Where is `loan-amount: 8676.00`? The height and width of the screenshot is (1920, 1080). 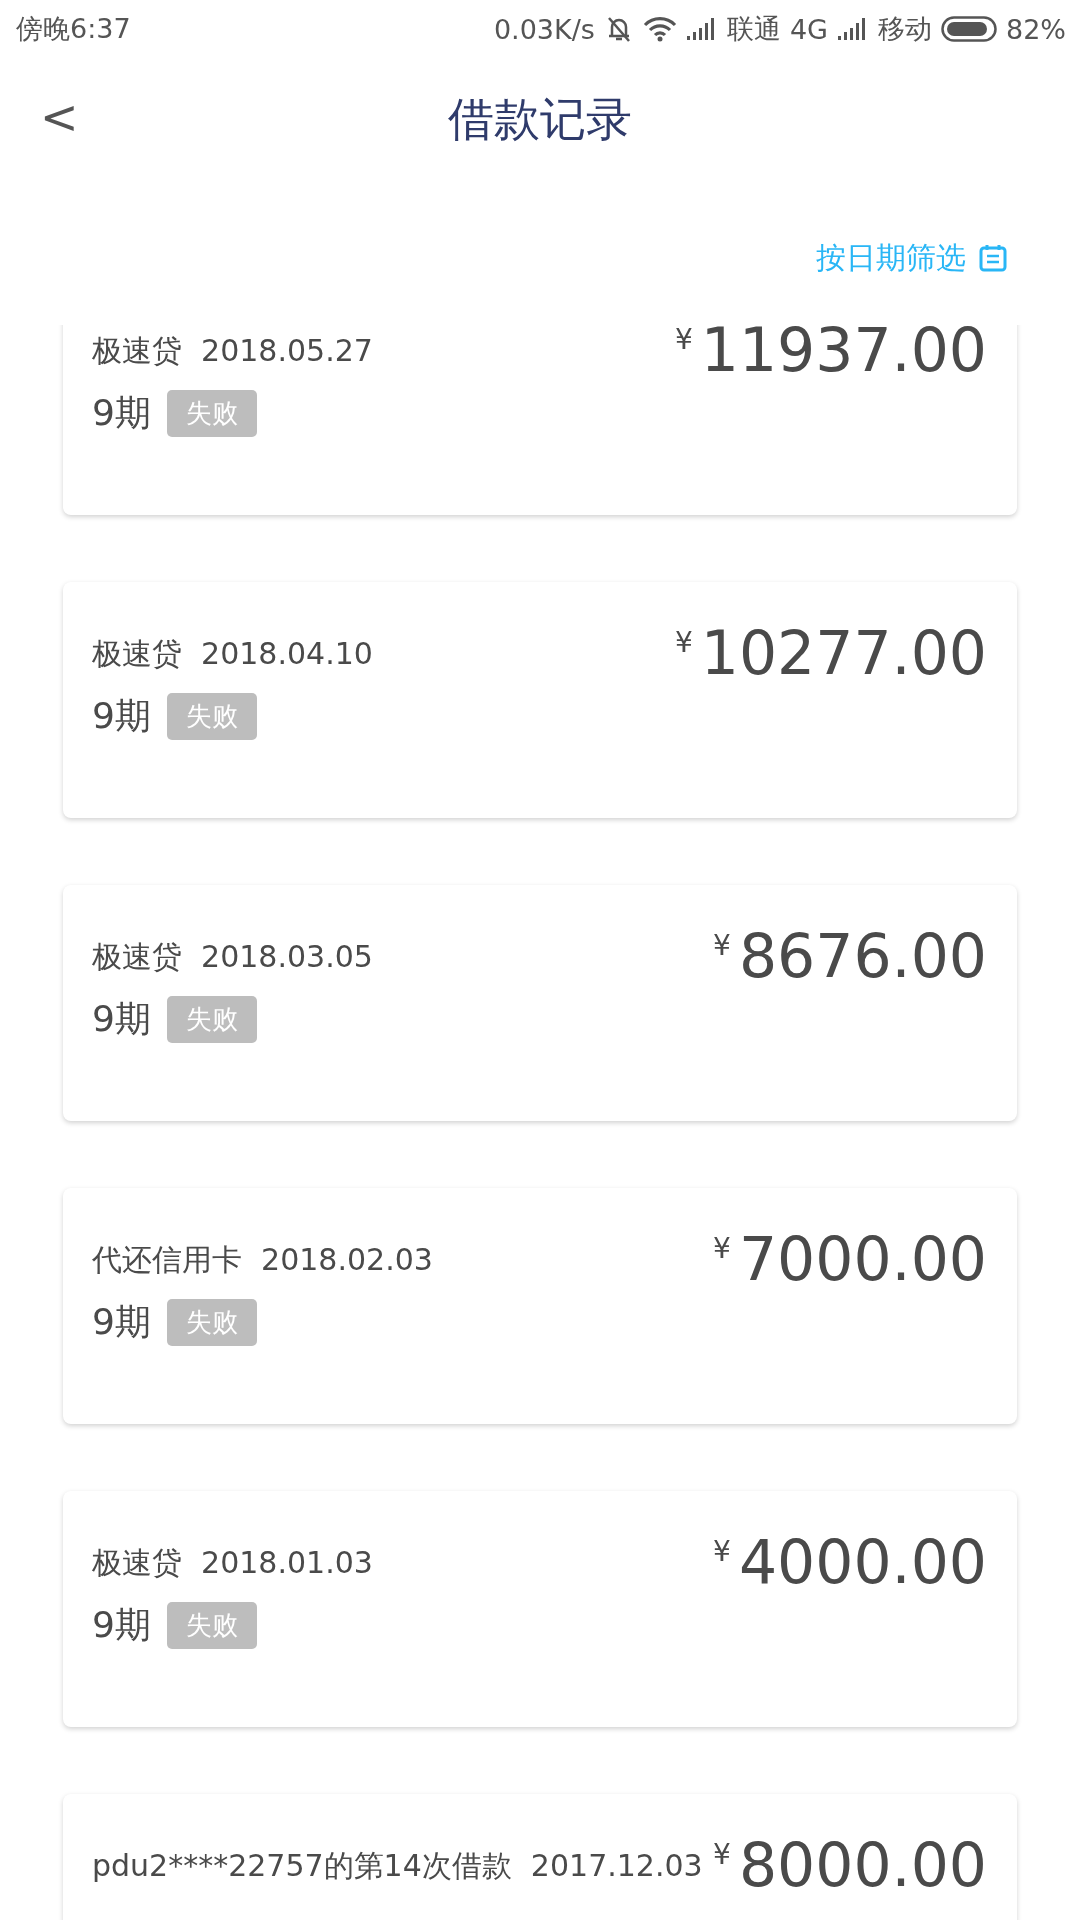
loan-amount: 8676.00 is located at coordinates (862, 956).